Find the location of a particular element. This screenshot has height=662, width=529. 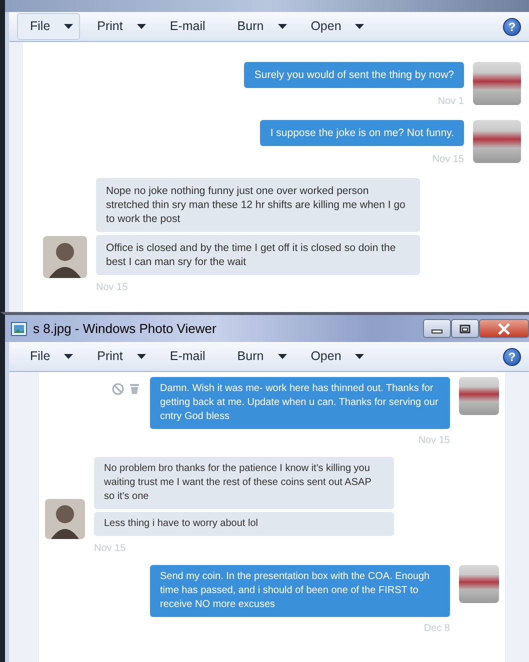

picture-icon is located at coordinates (19, 329).